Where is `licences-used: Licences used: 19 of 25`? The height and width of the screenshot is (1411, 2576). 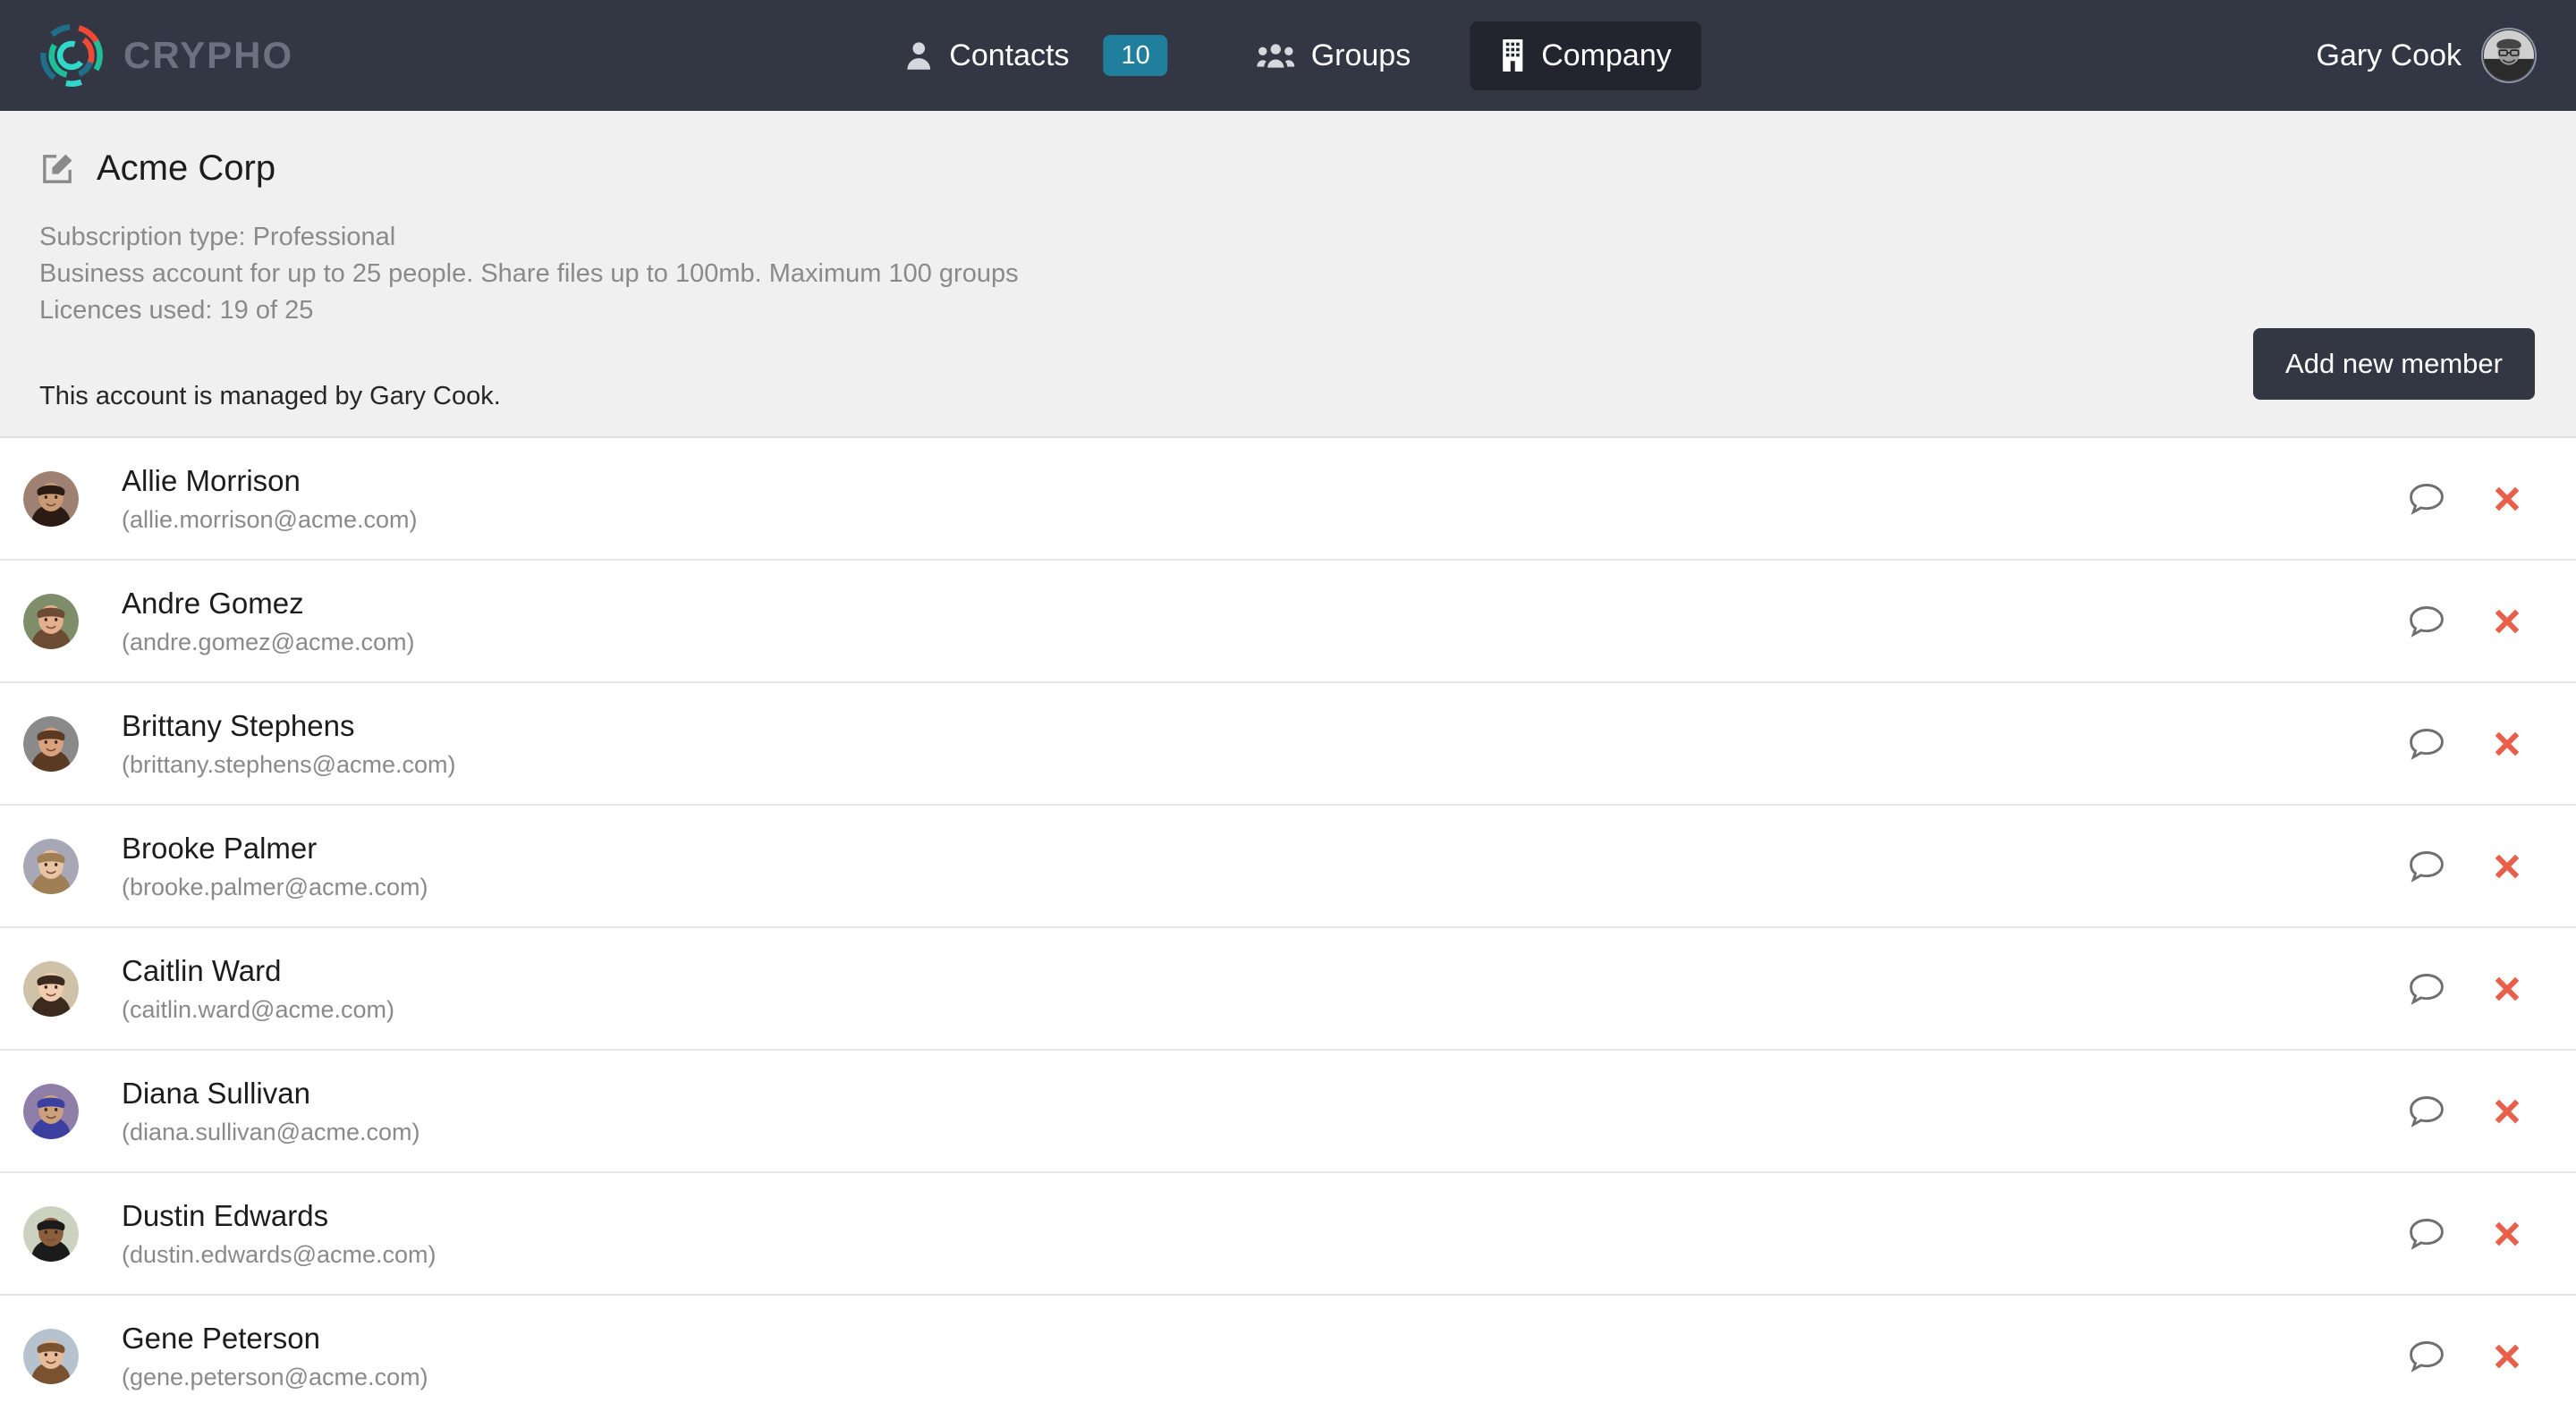 licences-used: Licences used: 19 of 25 is located at coordinates (176, 310).